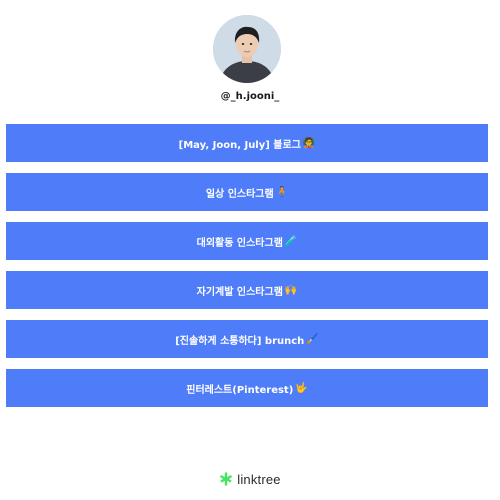  I want to click on link-button-label: [진솔하게 소통하다] brunch, so click(240, 341).